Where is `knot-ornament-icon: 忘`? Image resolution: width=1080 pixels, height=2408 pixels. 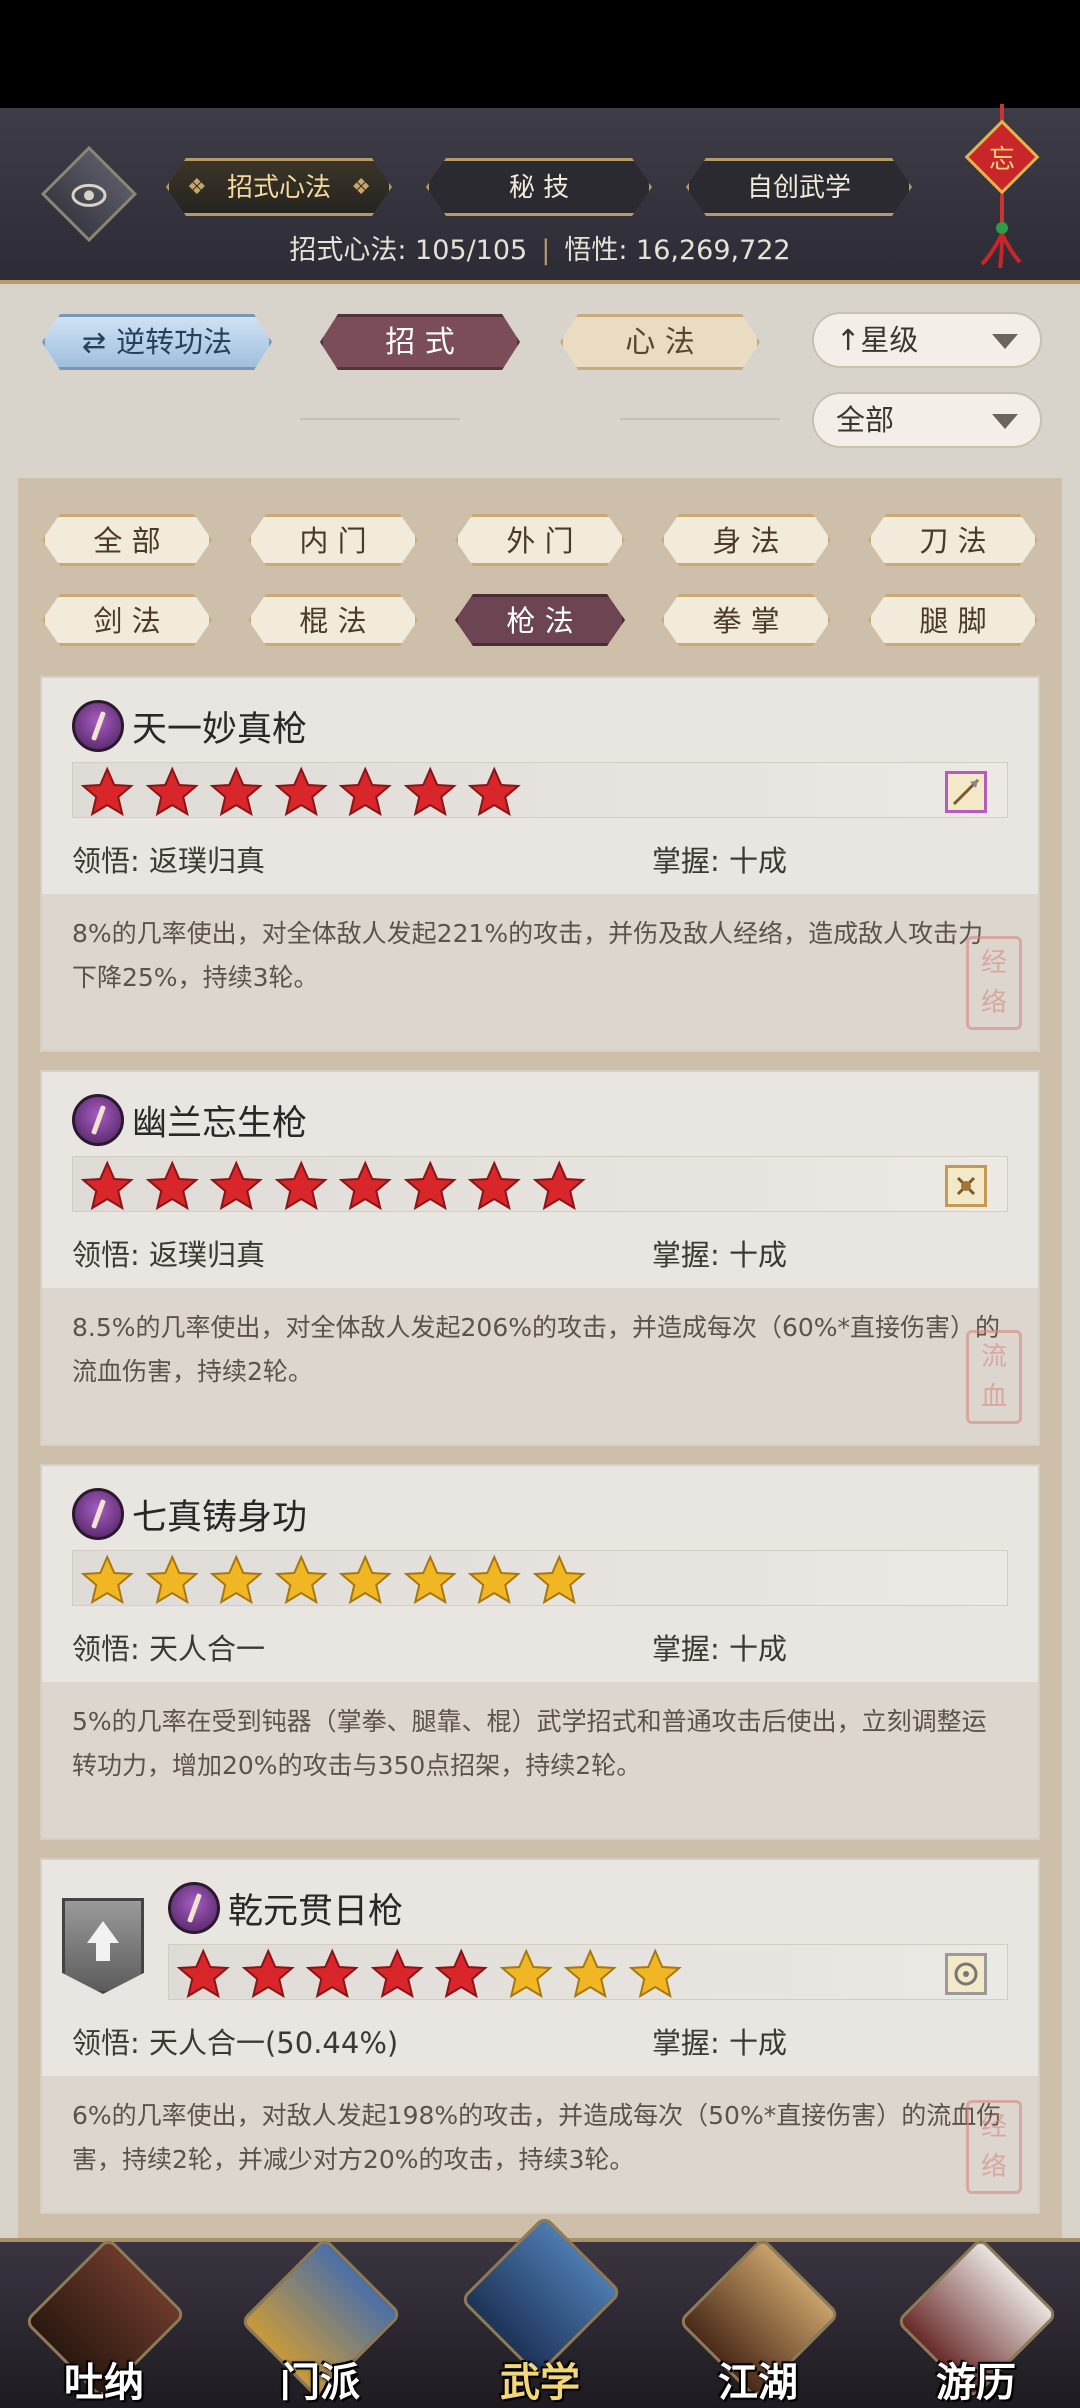
knot-ornament-icon: 忘 is located at coordinates (1002, 189).